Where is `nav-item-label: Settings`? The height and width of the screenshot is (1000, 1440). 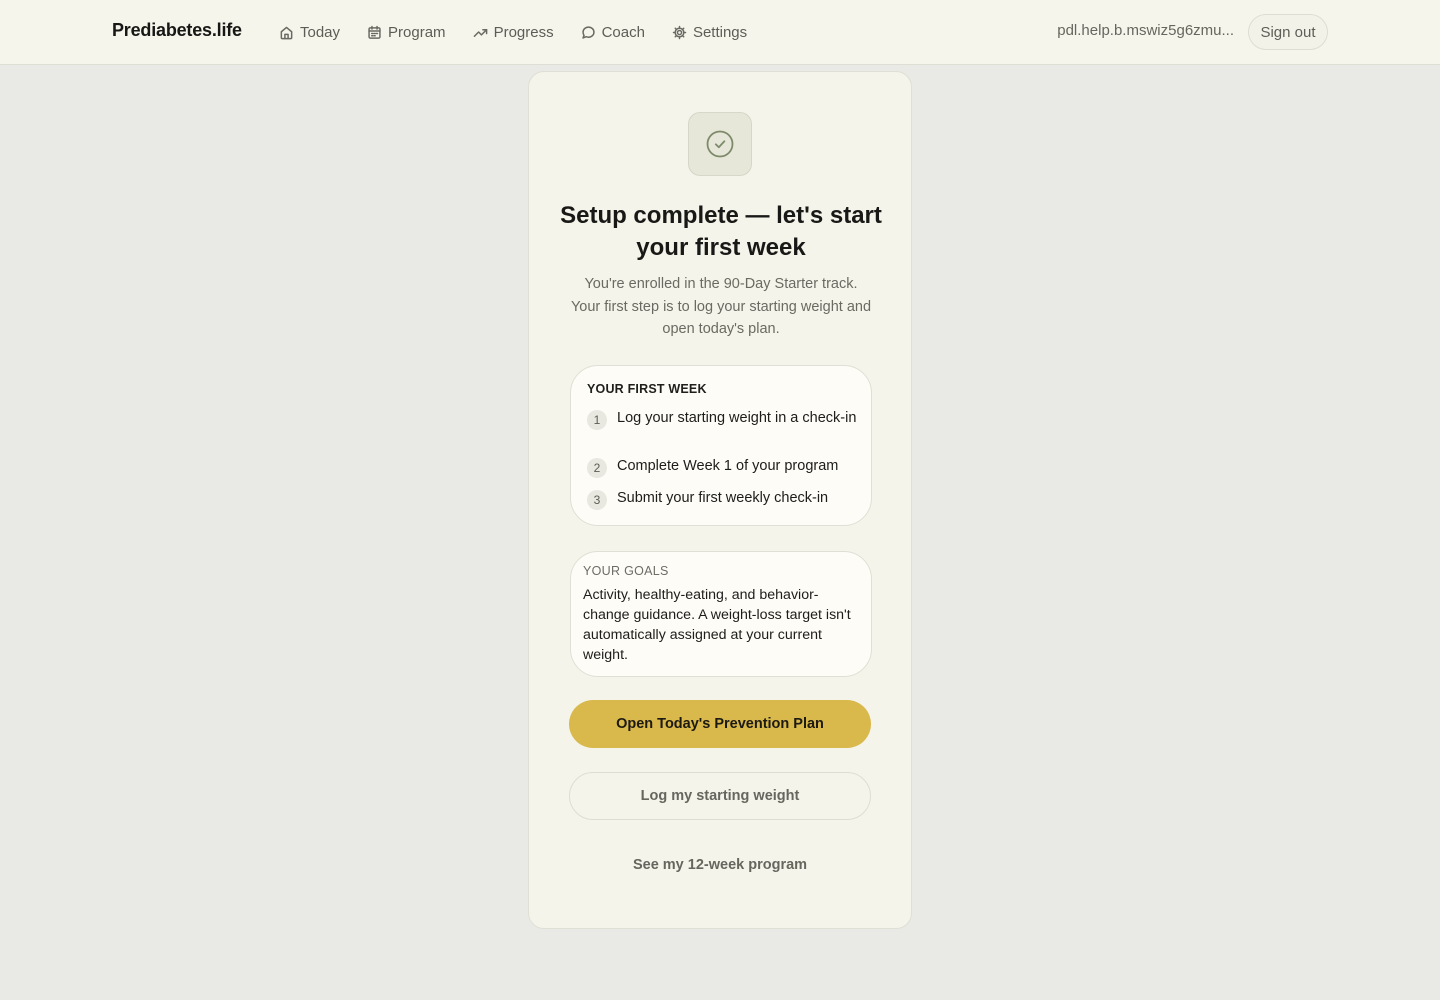
nav-item-label: Settings is located at coordinates (720, 32).